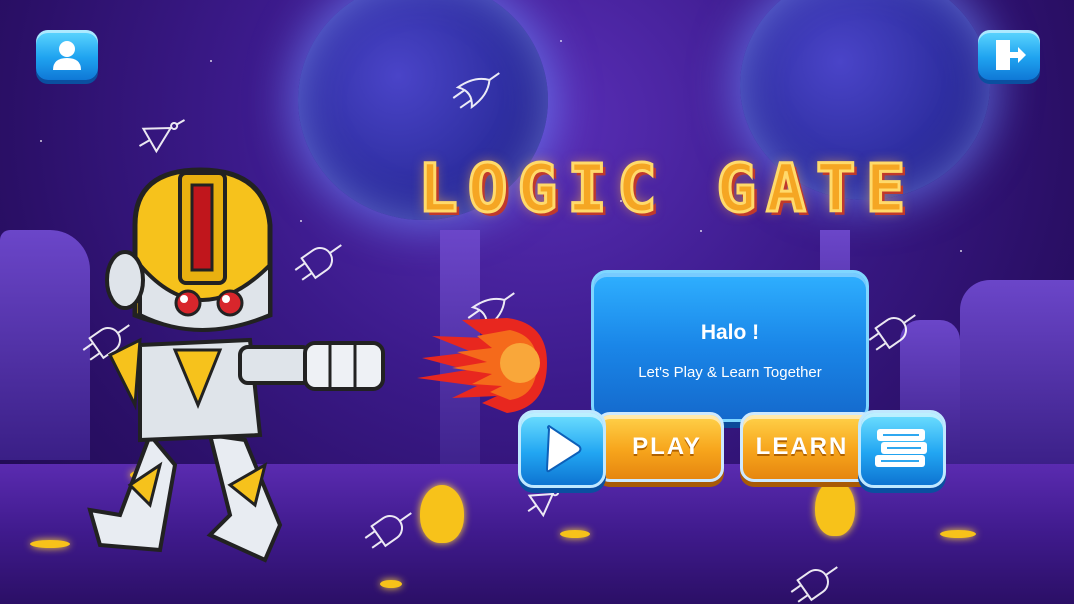  What do you see at coordinates (802, 446) in the screenshot?
I see `learn-button-label: LEARN` at bounding box center [802, 446].